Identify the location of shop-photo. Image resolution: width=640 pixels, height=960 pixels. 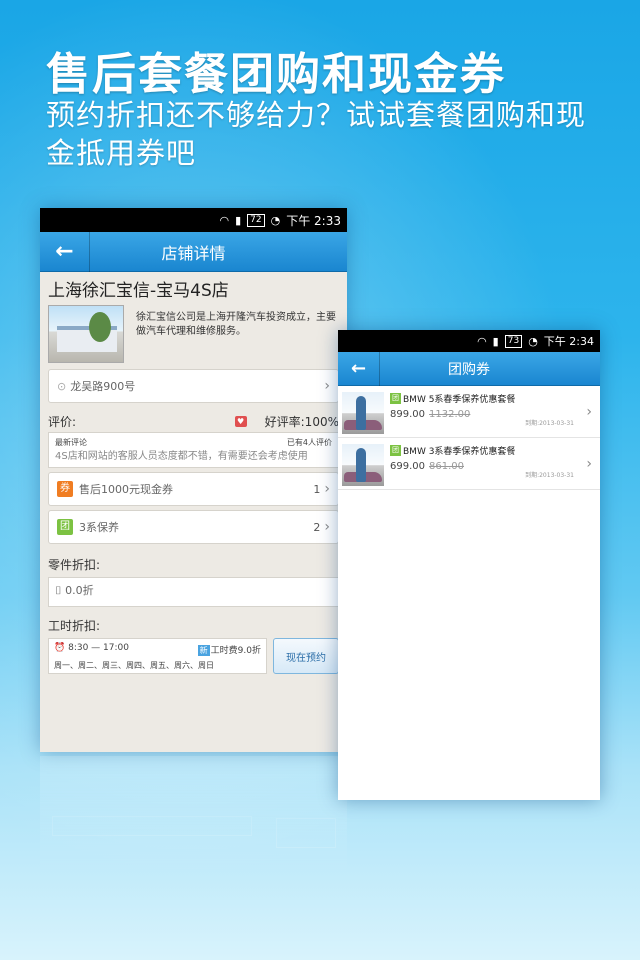
(86, 334).